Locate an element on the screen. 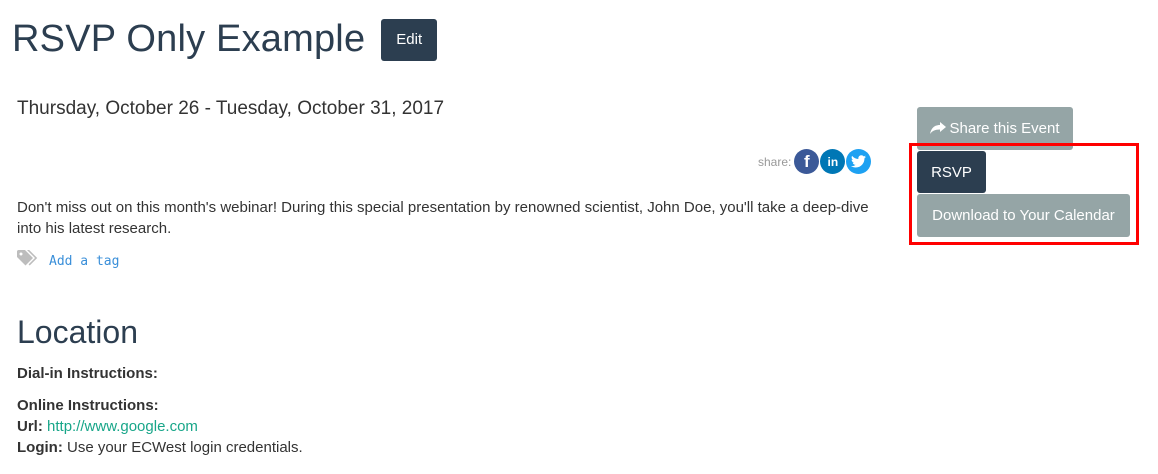 The width and height of the screenshot is (1158, 474). tags-icon is located at coordinates (29, 261).